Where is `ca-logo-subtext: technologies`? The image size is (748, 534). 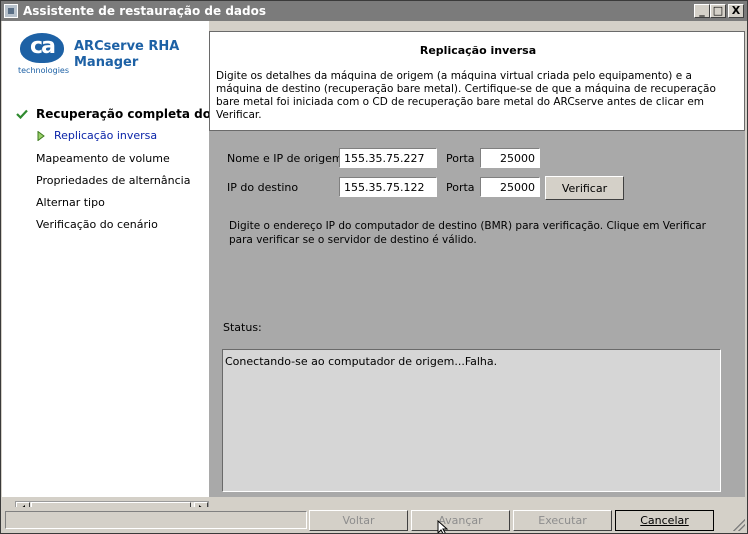 ca-logo-subtext: technologies is located at coordinates (43, 70).